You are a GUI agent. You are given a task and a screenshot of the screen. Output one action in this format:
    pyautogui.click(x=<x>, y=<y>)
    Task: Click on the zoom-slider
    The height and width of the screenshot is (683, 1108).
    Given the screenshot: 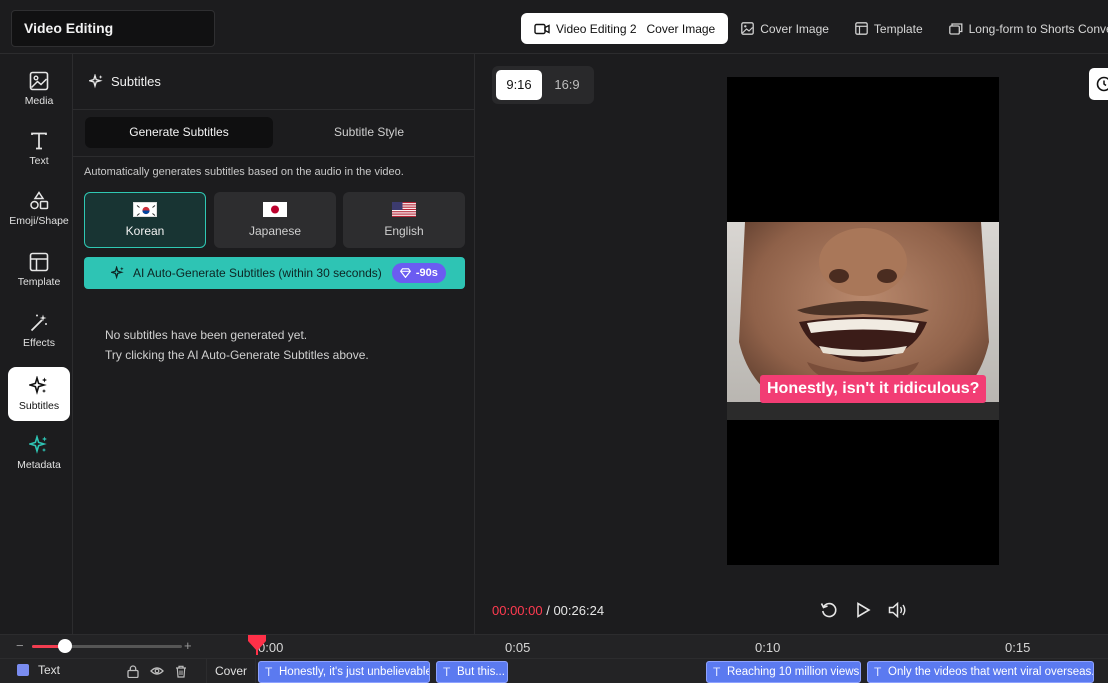 What is the action you would take?
    pyautogui.click(x=107, y=646)
    